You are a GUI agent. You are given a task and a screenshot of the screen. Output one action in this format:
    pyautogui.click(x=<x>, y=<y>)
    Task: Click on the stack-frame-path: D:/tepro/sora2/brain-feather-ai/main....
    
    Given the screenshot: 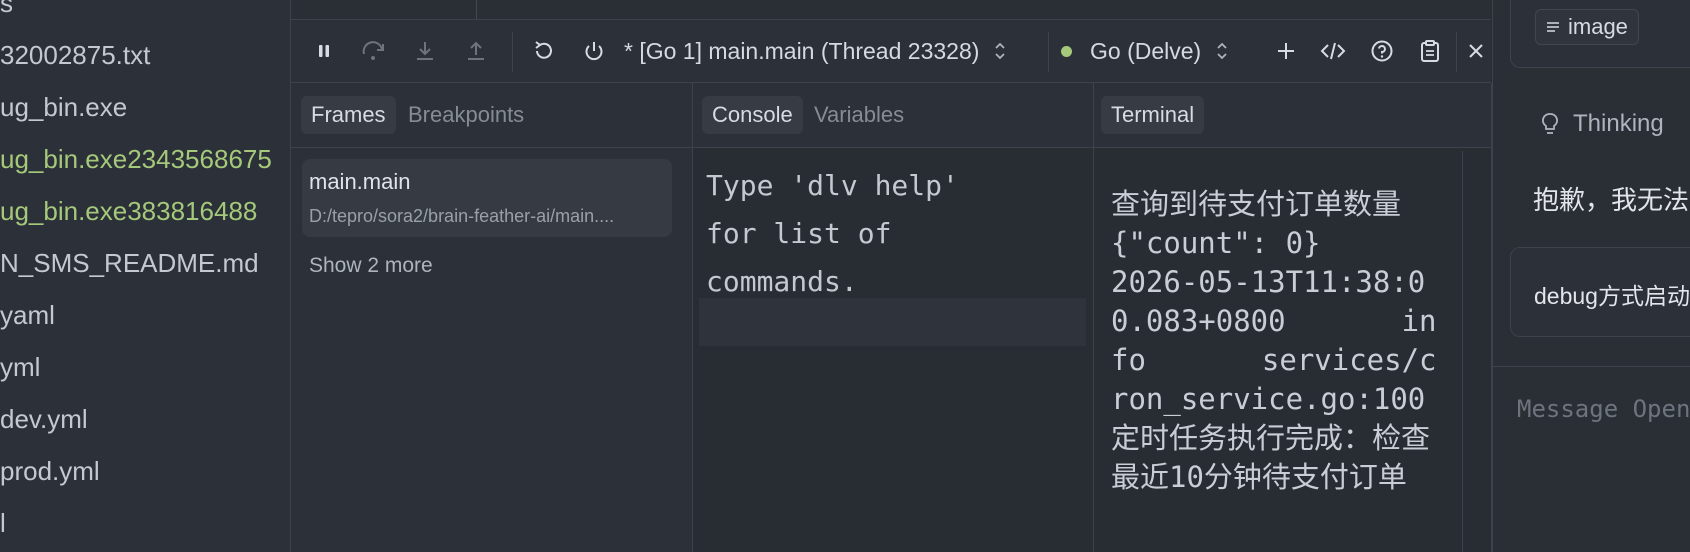 What is the action you would take?
    pyautogui.click(x=462, y=216)
    